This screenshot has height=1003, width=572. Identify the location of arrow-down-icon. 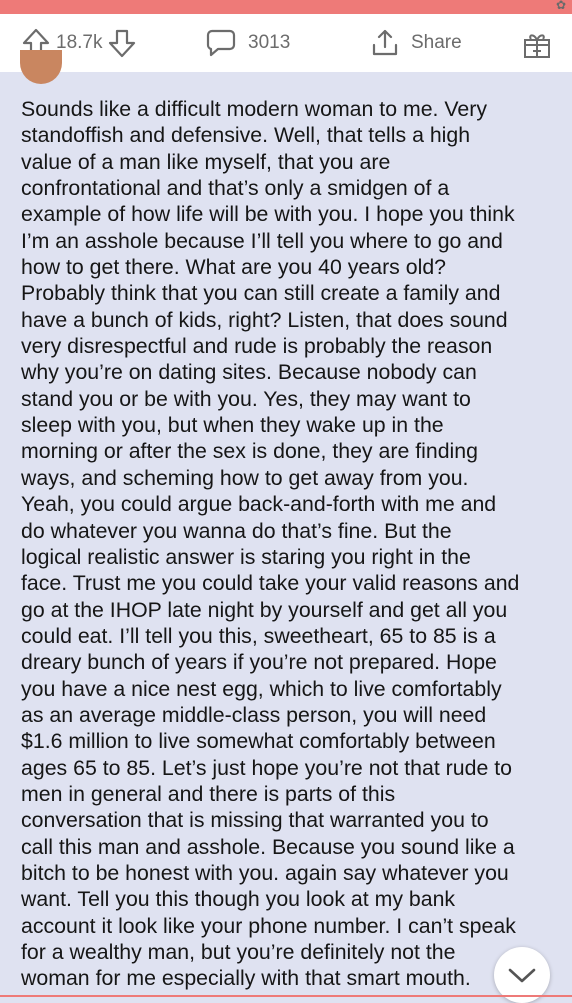
(122, 43).